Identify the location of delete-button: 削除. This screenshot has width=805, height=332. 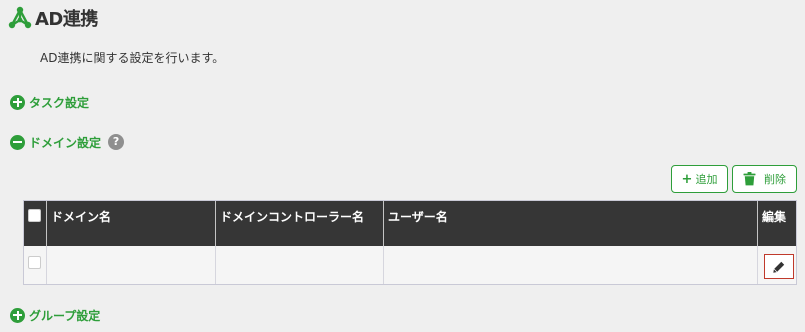
(764, 179).